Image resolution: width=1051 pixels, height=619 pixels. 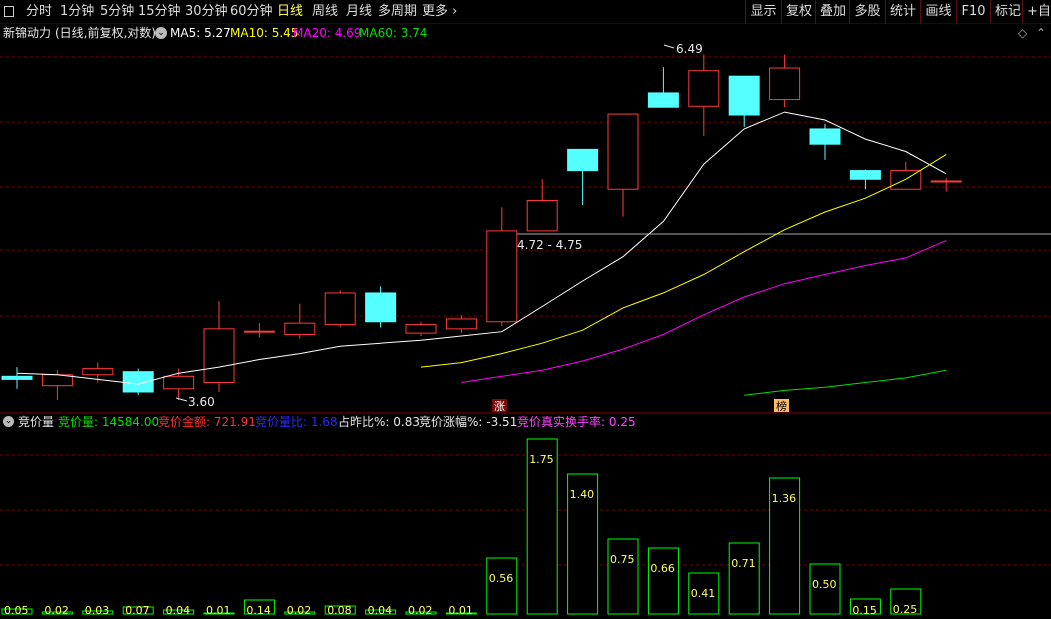 What do you see at coordinates (201, 402) in the screenshot?
I see `low-price-label: 3.60` at bounding box center [201, 402].